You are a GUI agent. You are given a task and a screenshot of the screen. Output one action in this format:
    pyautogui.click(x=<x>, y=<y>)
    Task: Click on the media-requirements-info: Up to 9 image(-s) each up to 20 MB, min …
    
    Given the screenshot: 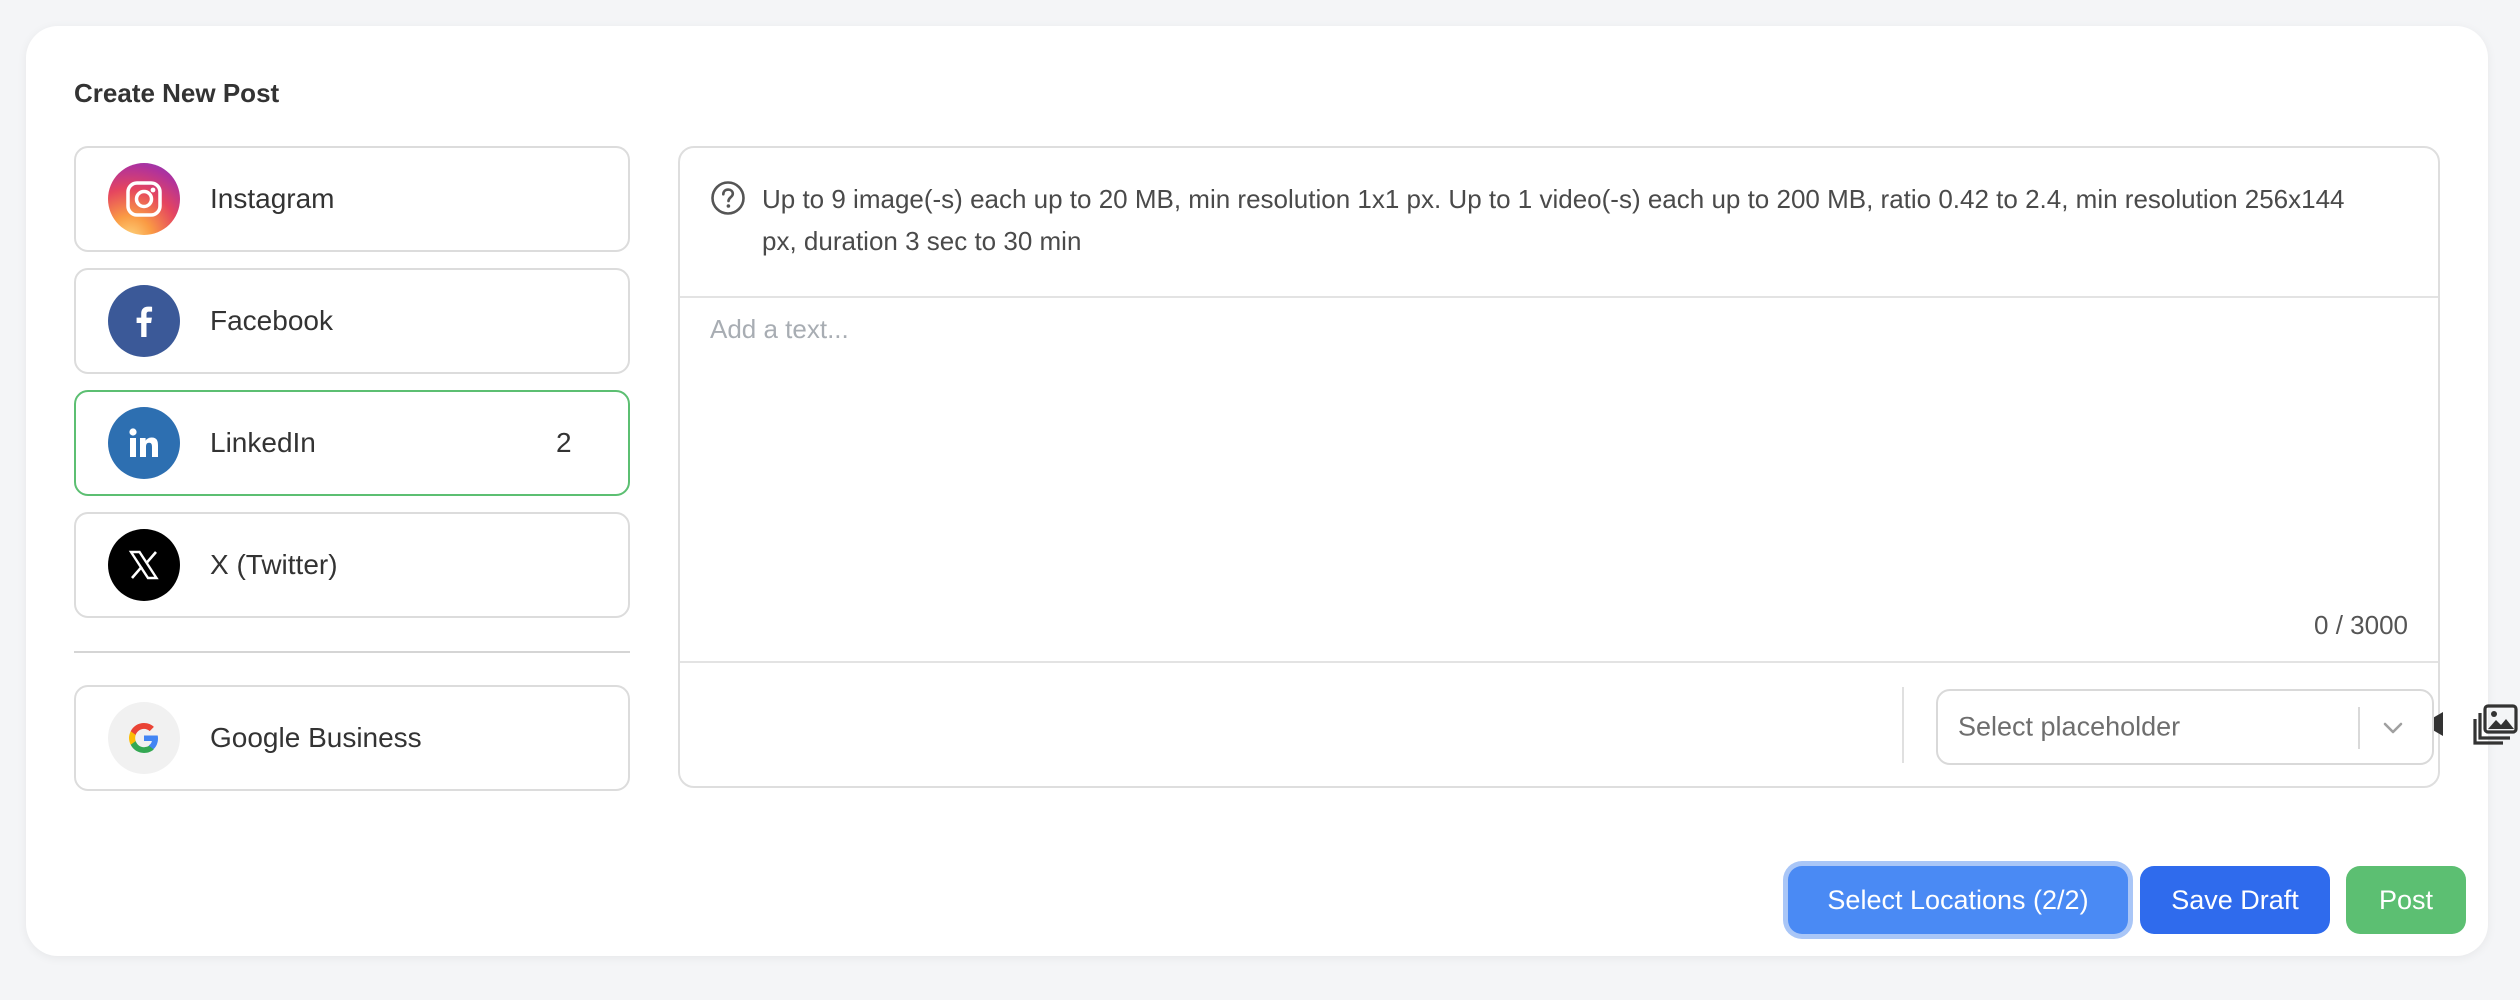 What is the action you would take?
    pyautogui.click(x=1559, y=223)
    